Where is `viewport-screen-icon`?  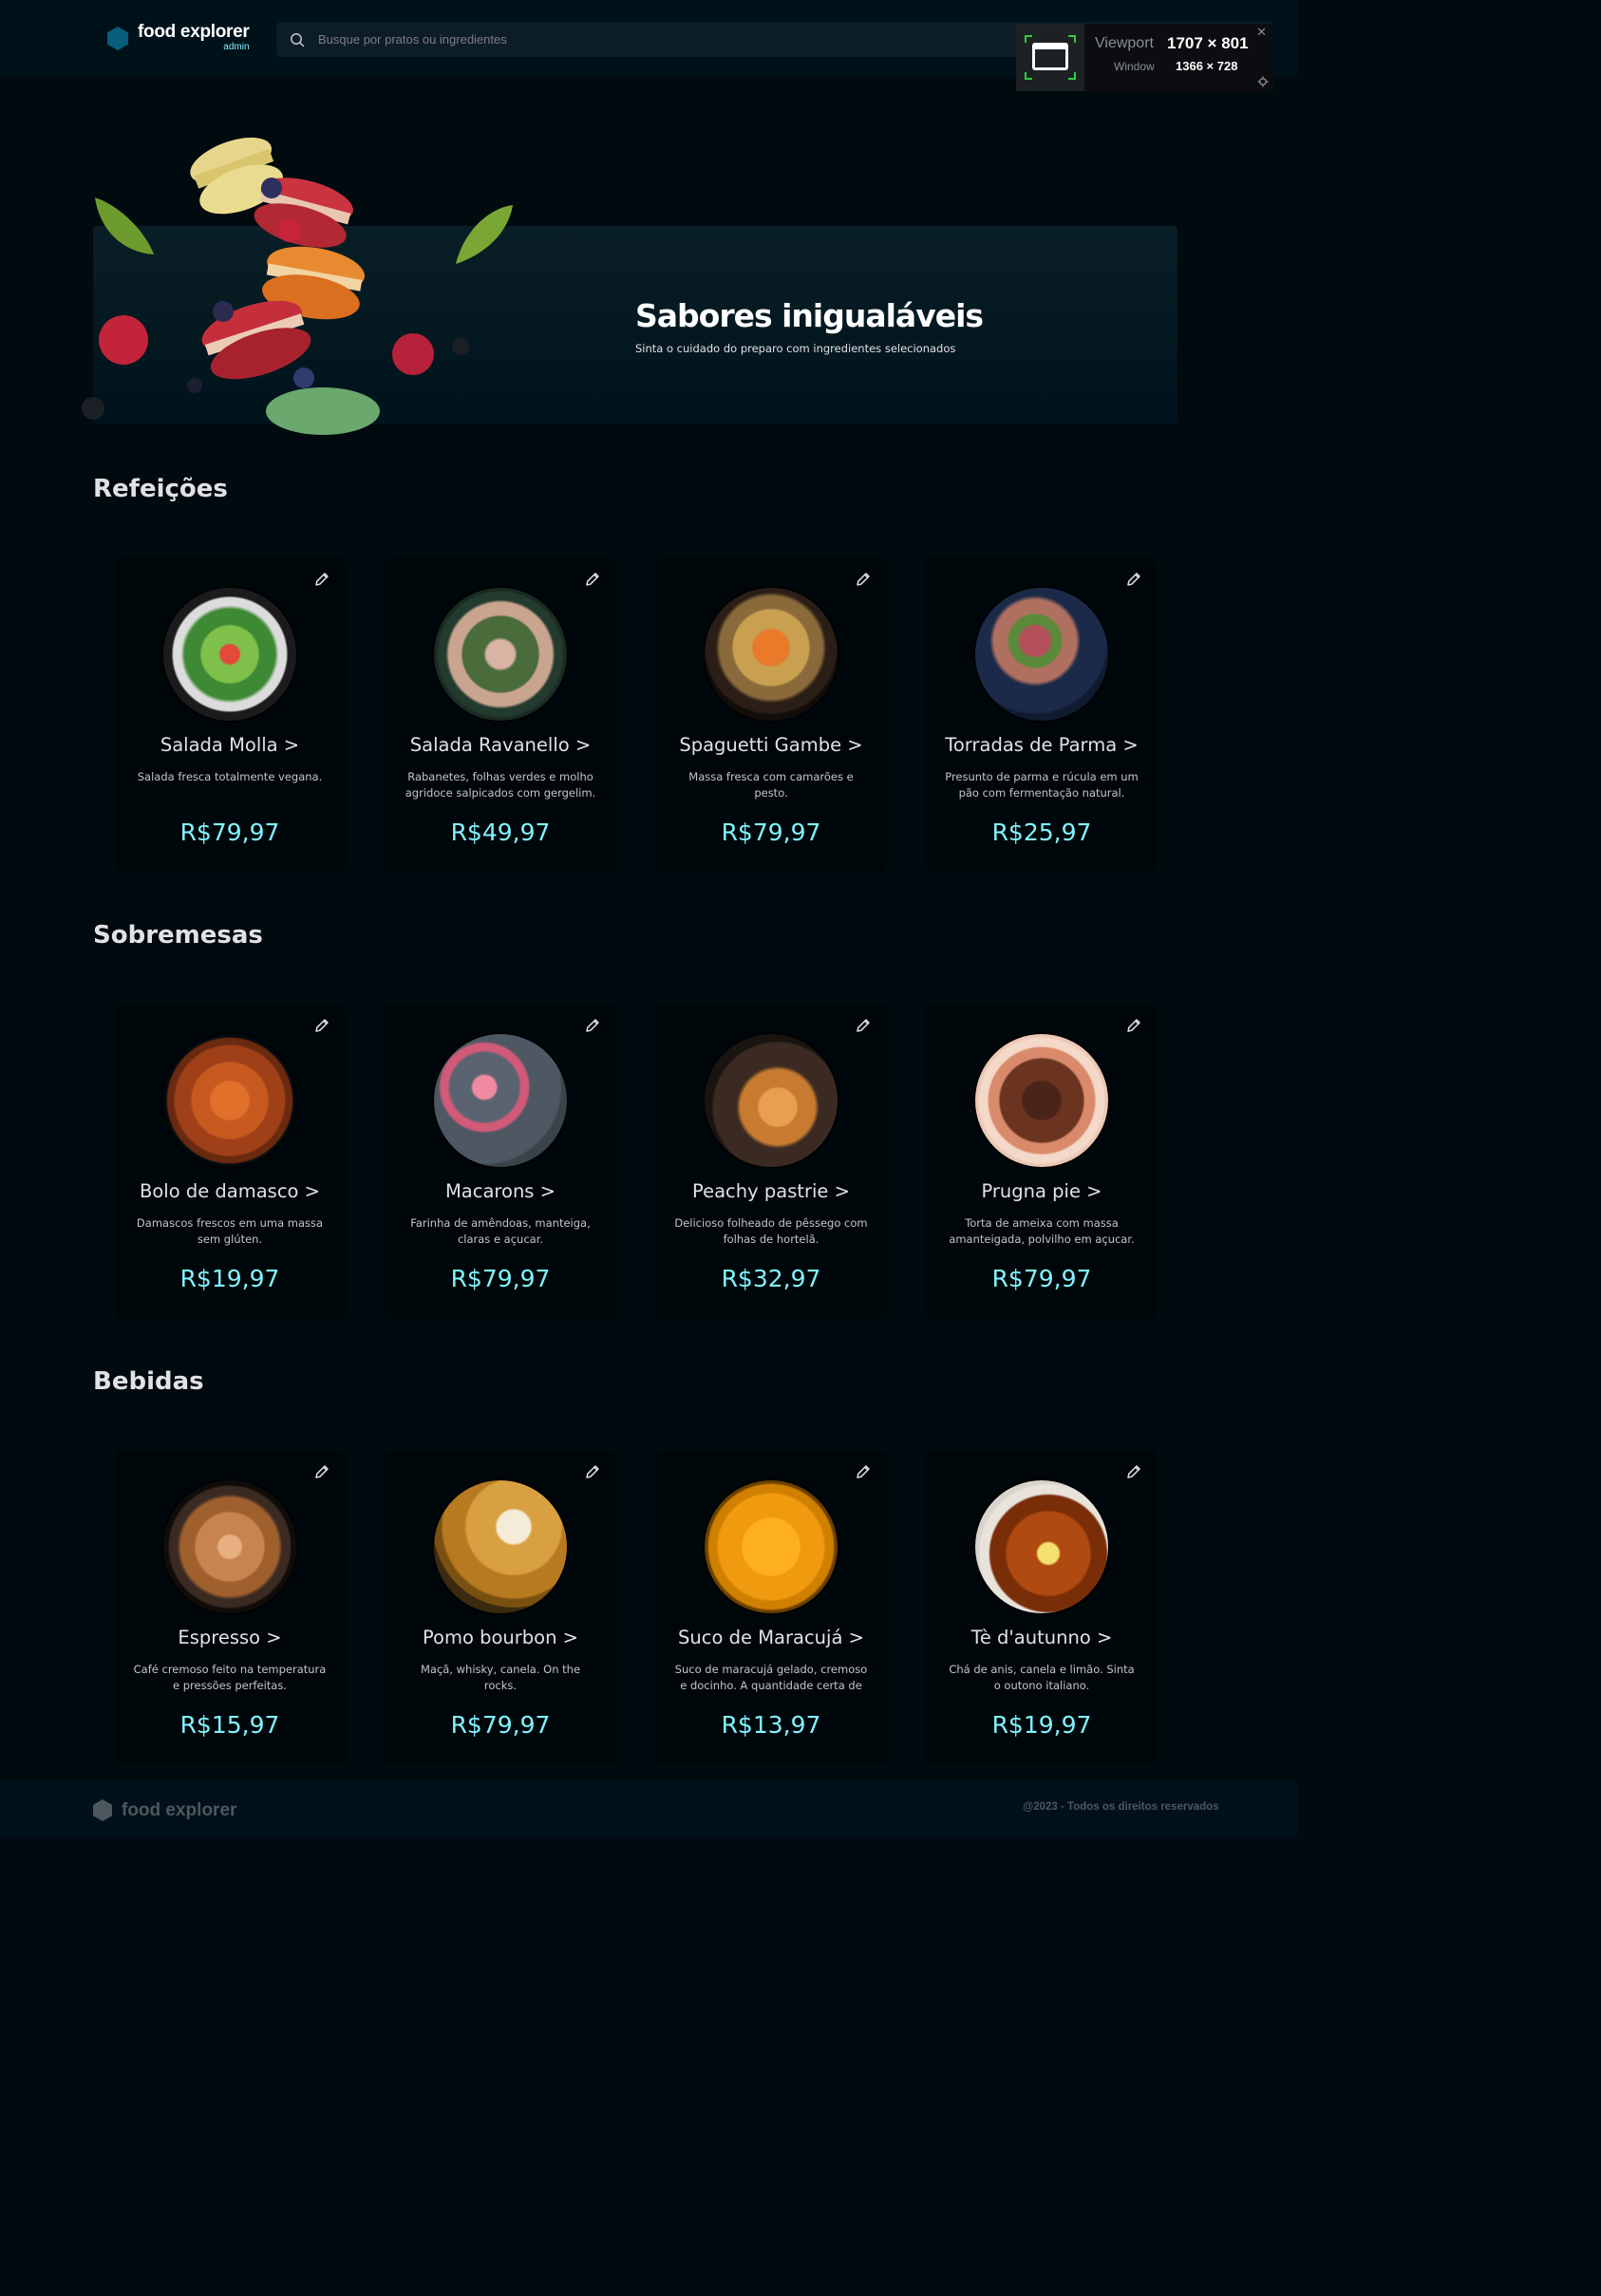
viewport-screen-icon is located at coordinates (1050, 57).